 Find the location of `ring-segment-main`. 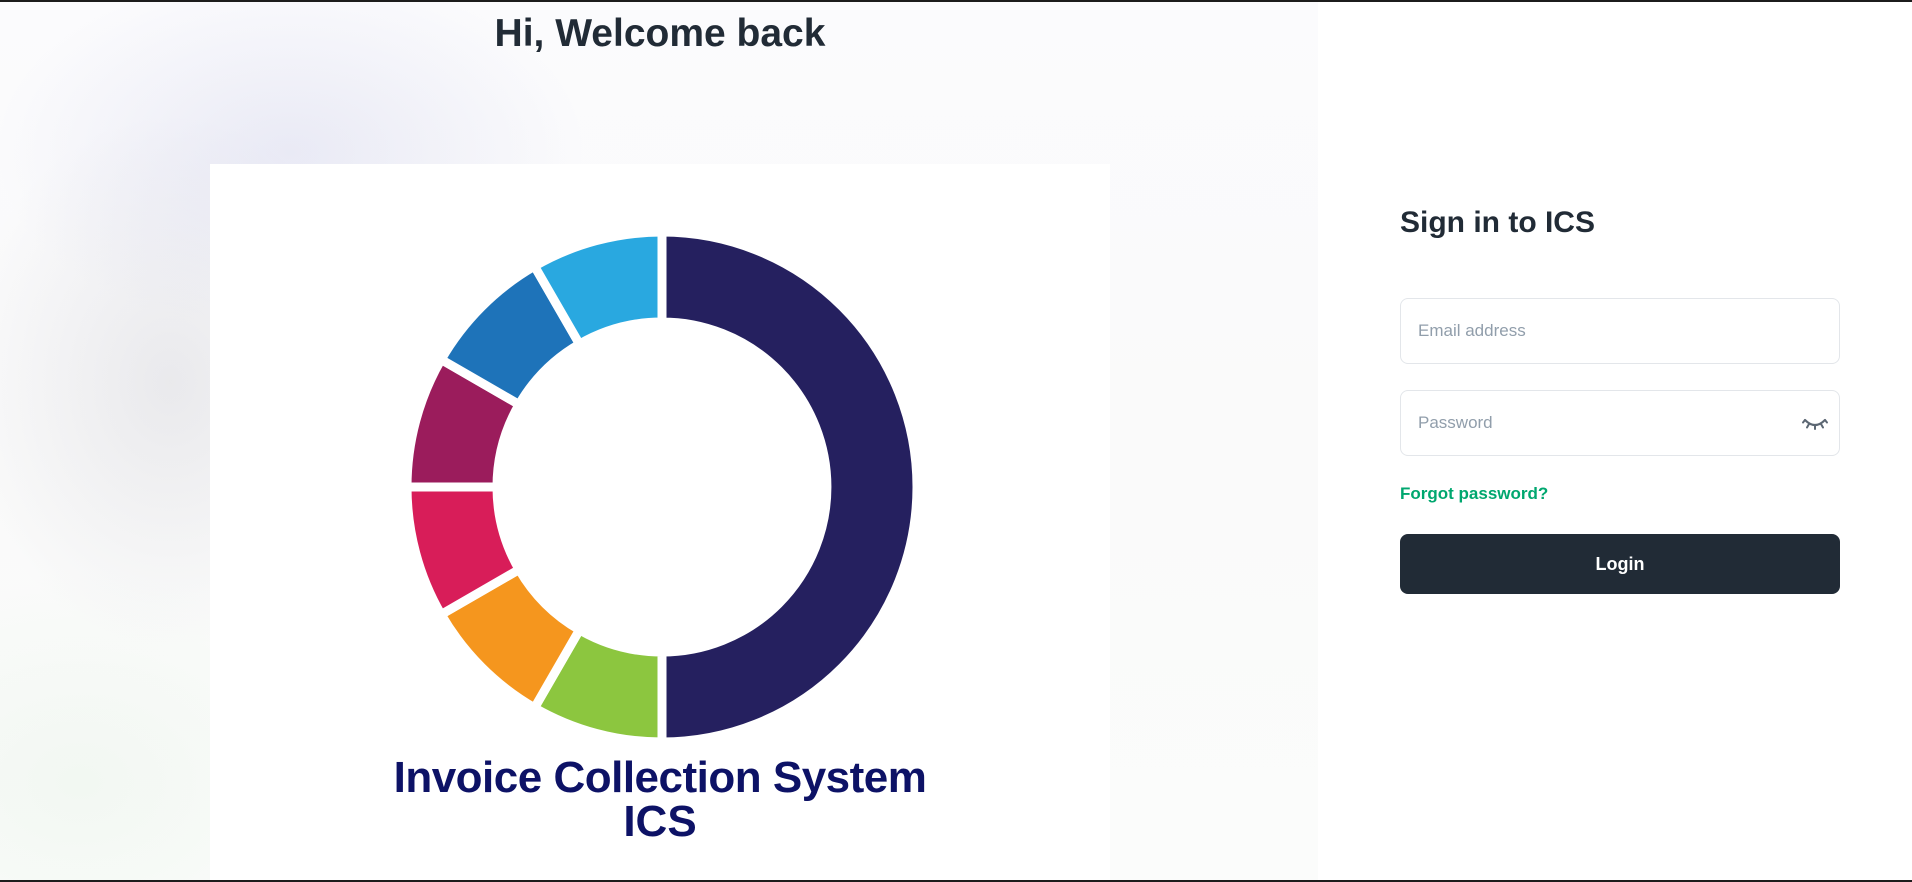

ring-segment-main is located at coordinates (789, 487).